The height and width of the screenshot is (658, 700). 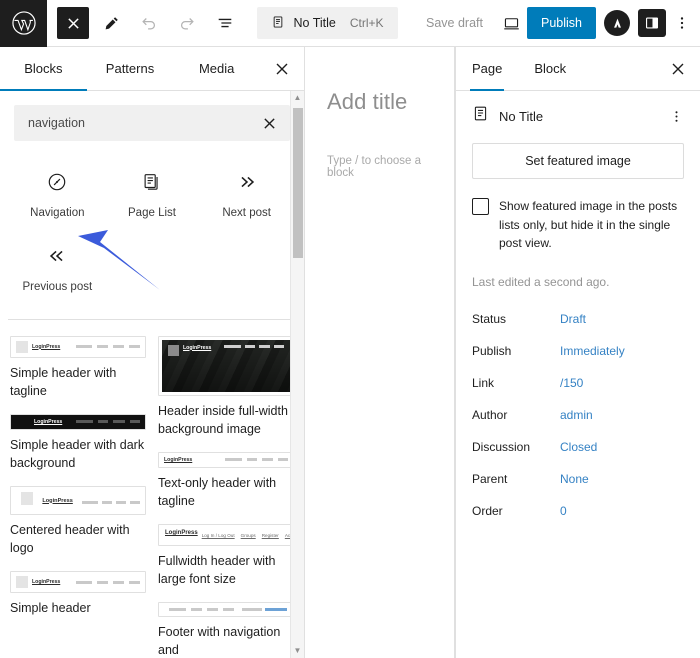 I want to click on pattern-item: Footer with navigation and, so click(x=226, y=630).